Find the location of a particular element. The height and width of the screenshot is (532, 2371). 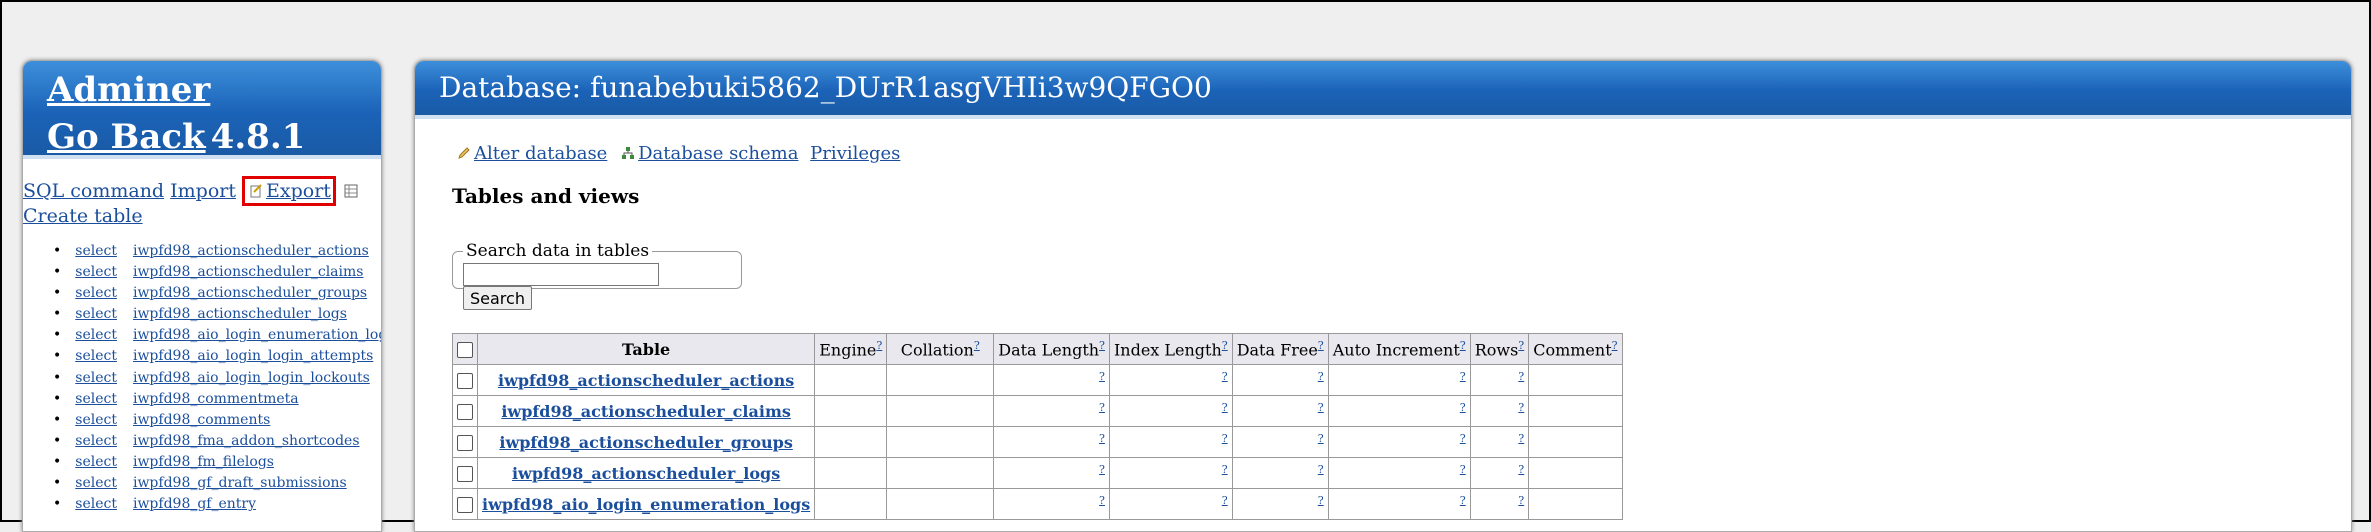

go-back-link: Go Back is located at coordinates (126, 137).